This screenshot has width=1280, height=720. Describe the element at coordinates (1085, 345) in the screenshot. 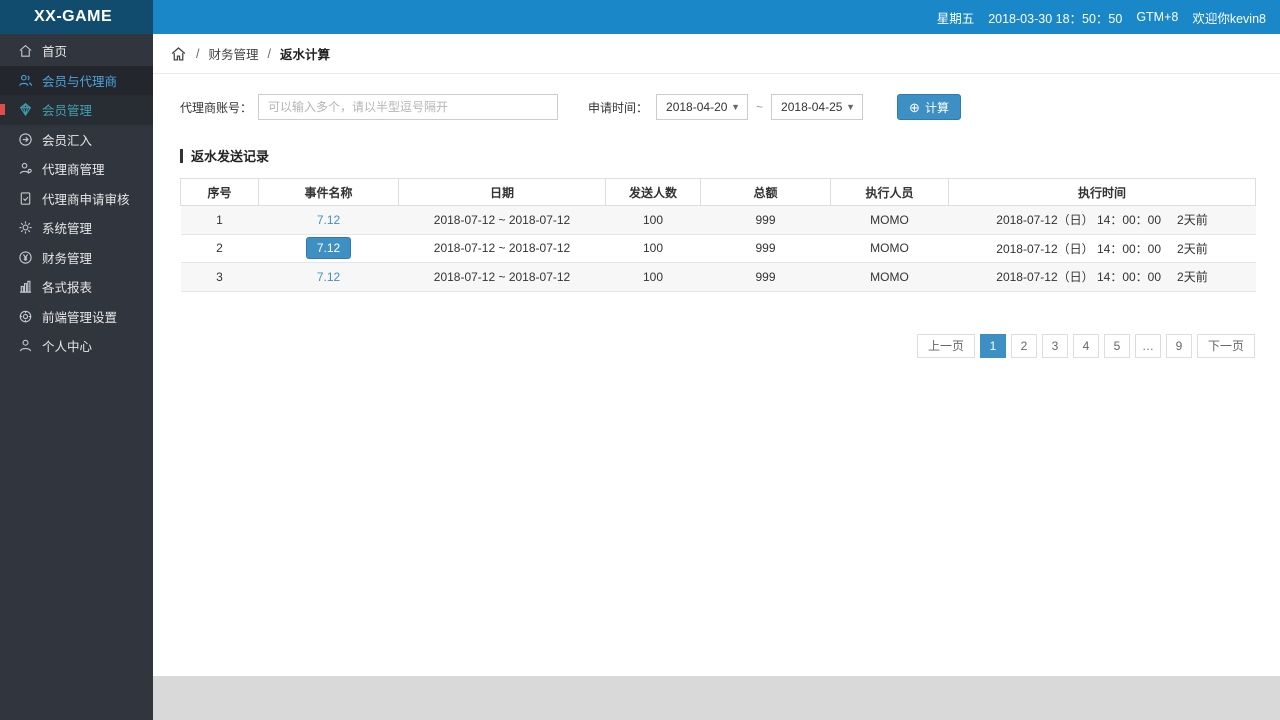

I see `pagination-page-4: 4` at that location.